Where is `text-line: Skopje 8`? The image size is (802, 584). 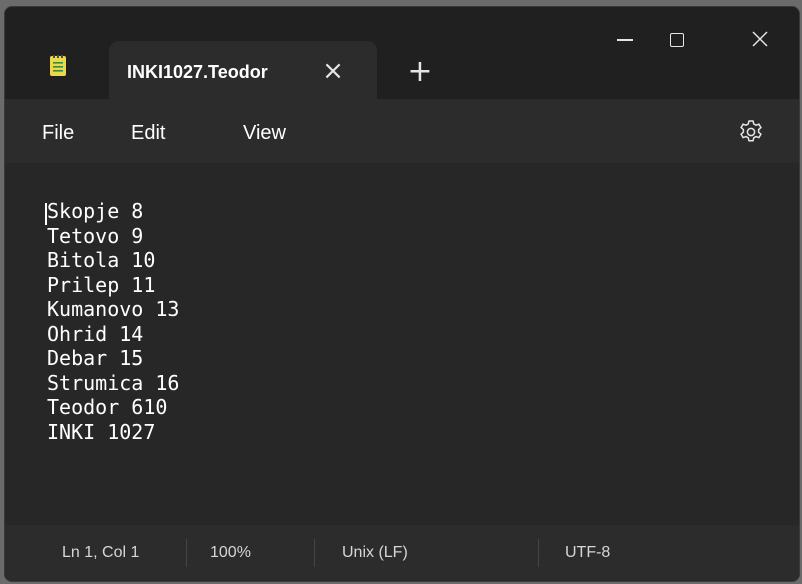
text-line: Skopje 8 is located at coordinates (95, 211).